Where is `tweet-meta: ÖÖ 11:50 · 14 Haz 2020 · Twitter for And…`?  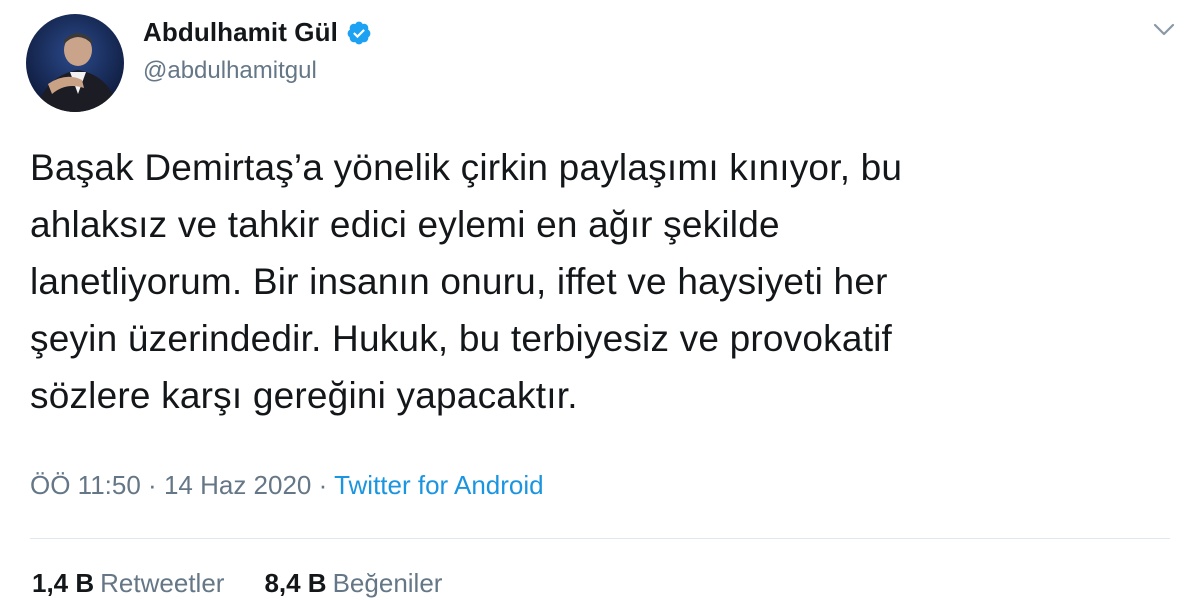
tweet-meta: ÖÖ 11:50 · 14 Haz 2020 · Twitter for And… is located at coordinates (287, 485).